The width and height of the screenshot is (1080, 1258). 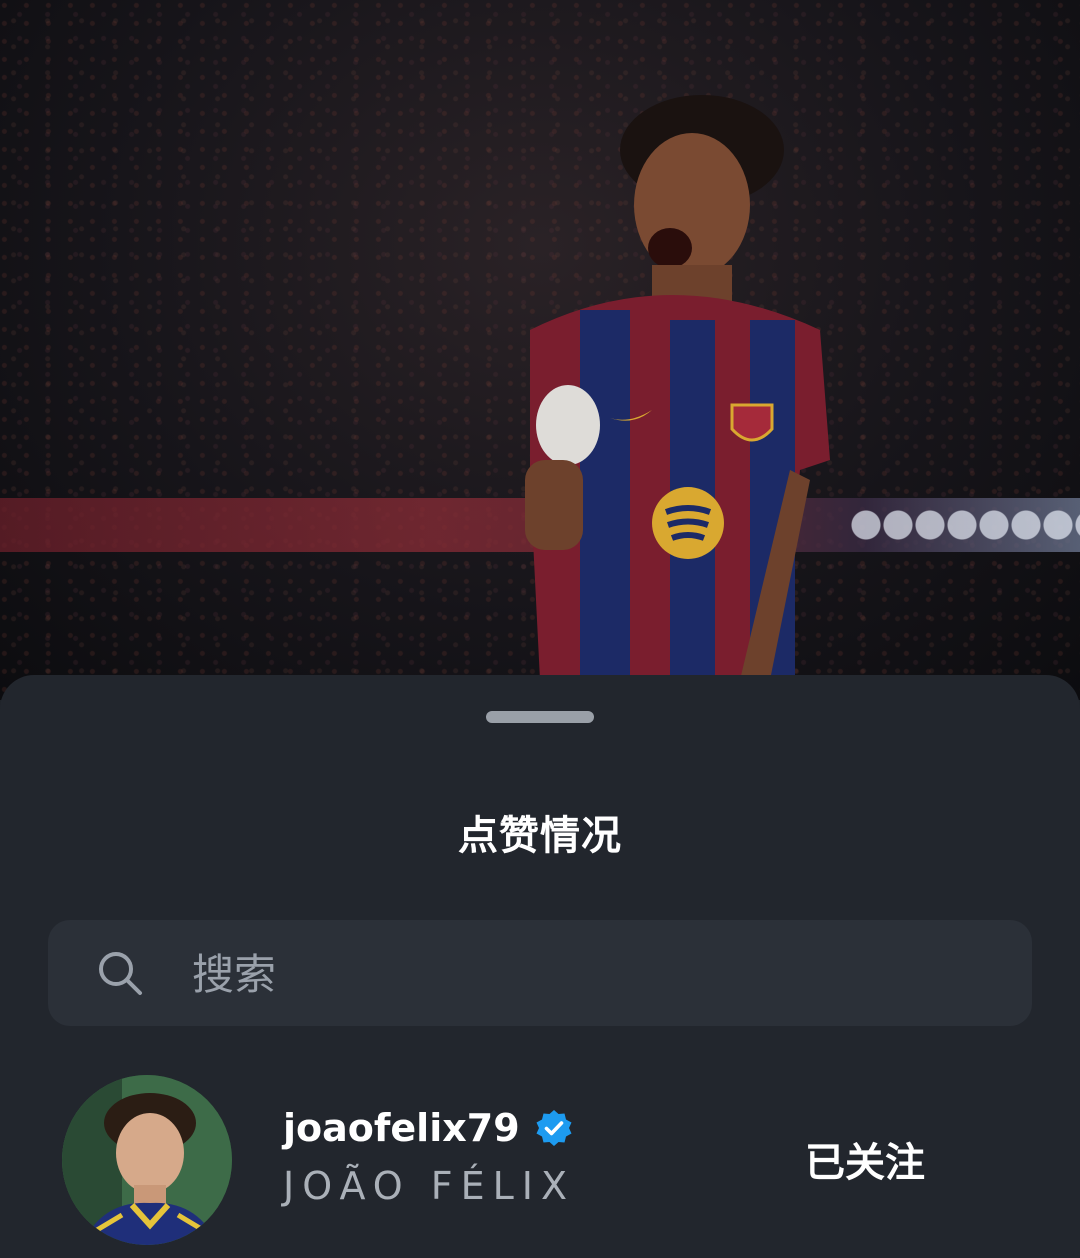 I want to click on following-button: 已关注, so click(x=865, y=1158).